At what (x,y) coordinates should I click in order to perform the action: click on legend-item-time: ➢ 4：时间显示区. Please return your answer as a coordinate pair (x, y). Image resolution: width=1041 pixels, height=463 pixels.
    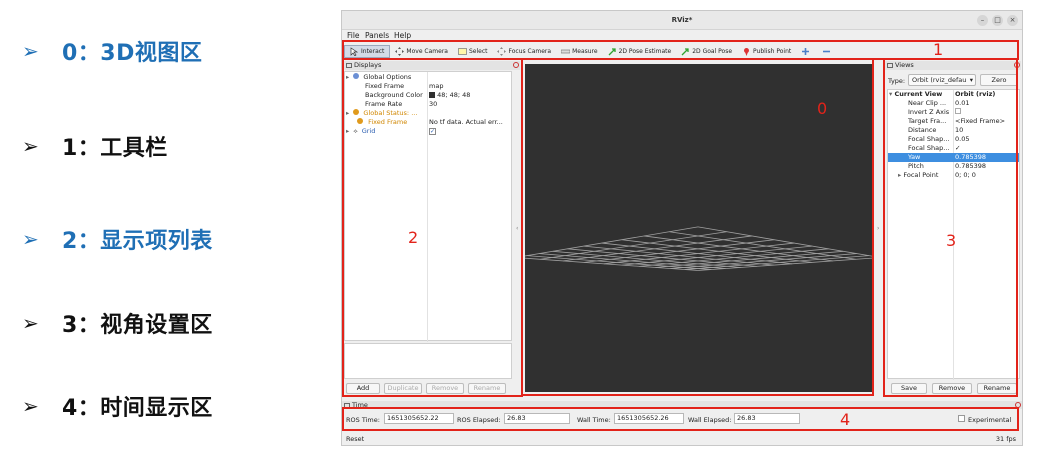
    Looking at the image, I should click on (117, 406).